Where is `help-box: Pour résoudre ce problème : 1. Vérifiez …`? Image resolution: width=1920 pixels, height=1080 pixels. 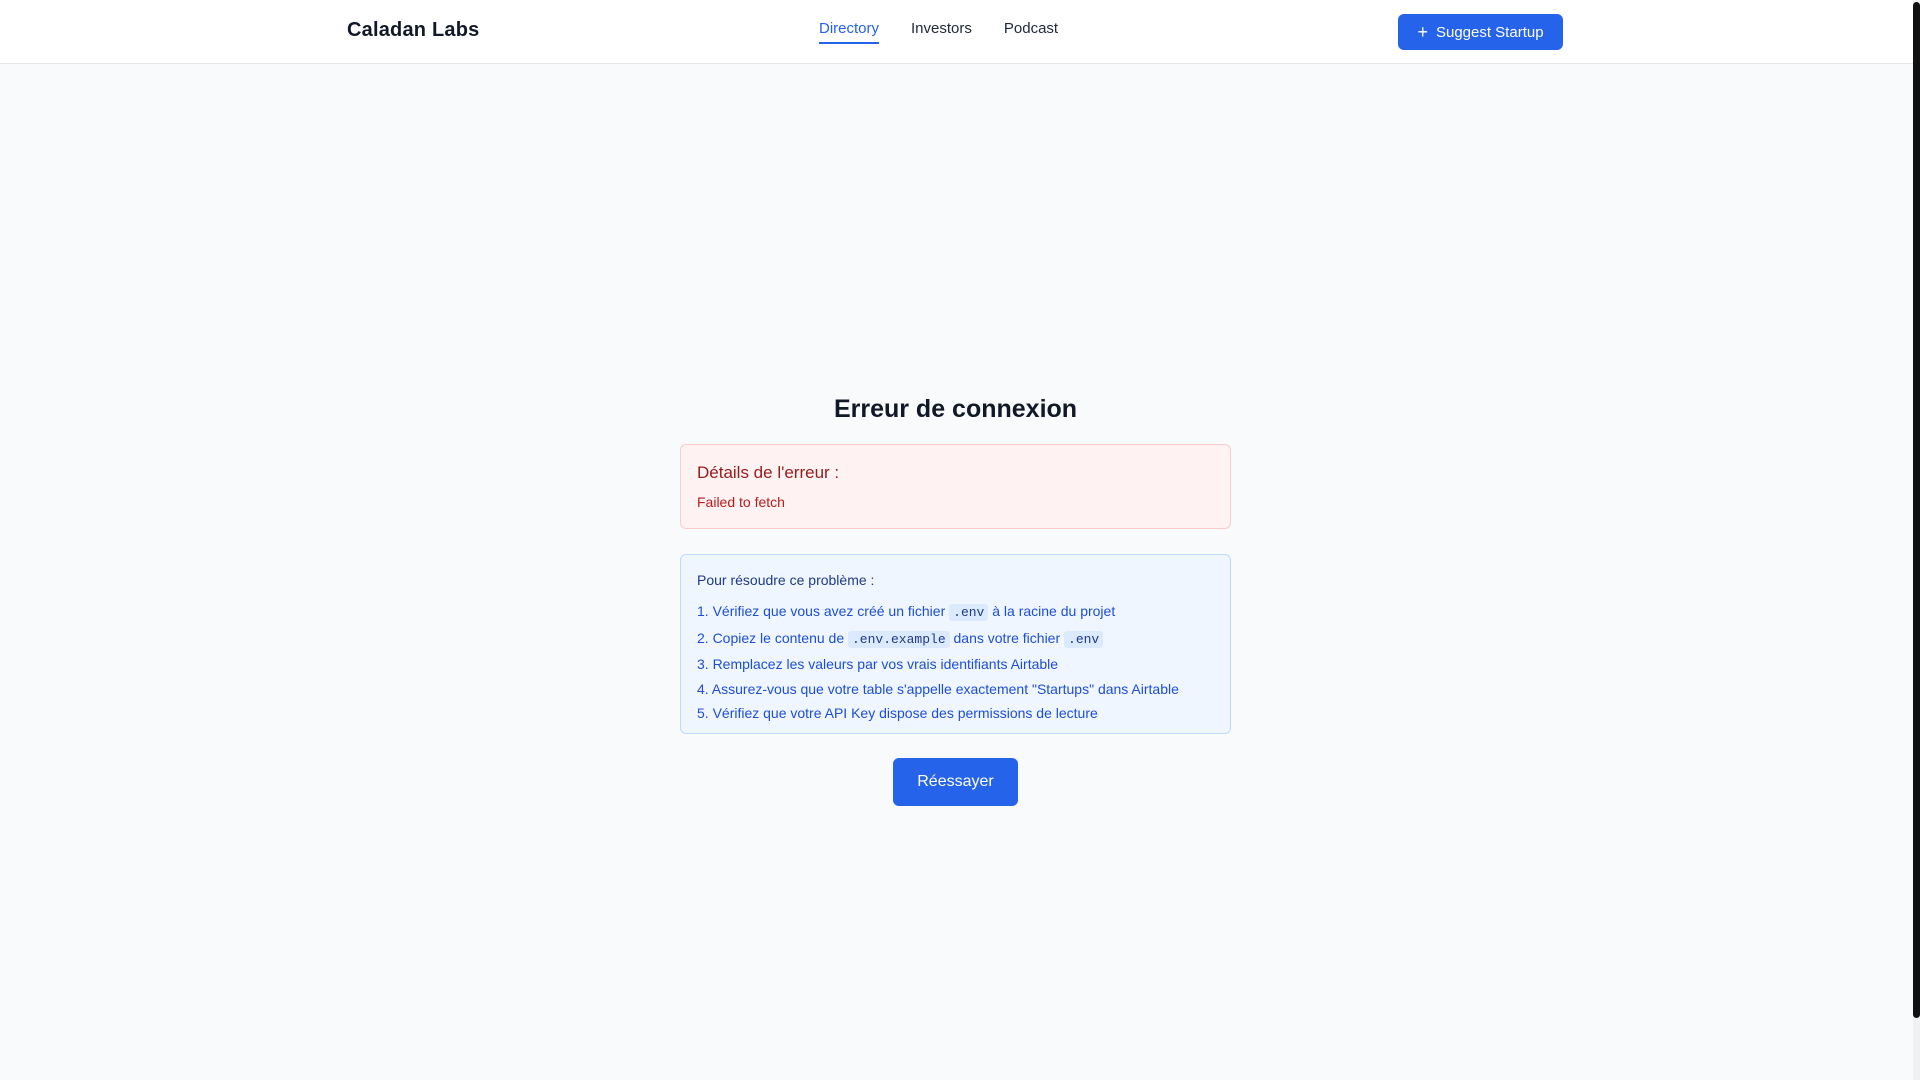 help-box: Pour résoudre ce problème : 1. Vérifiez … is located at coordinates (955, 644).